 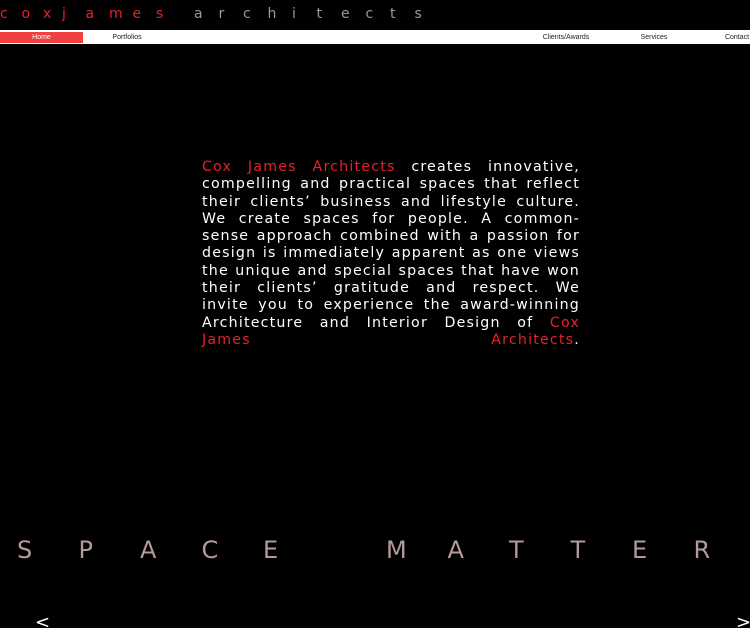 I want to click on tagline-space-matters: SPACE MATTERS, so click(x=375, y=553).